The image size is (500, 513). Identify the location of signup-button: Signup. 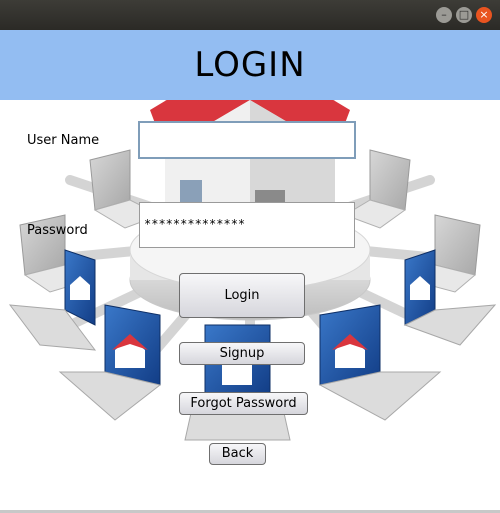
(242, 353).